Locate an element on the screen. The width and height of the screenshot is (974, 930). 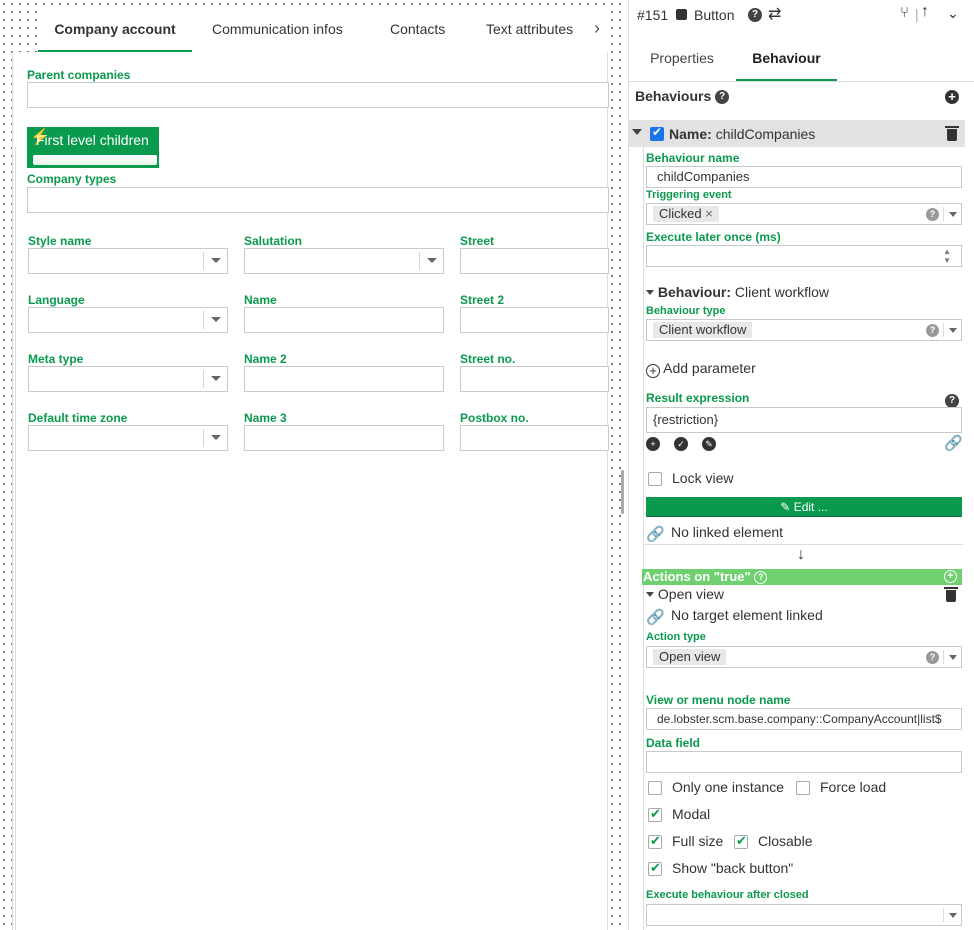
street-no-input is located at coordinates (534, 379).